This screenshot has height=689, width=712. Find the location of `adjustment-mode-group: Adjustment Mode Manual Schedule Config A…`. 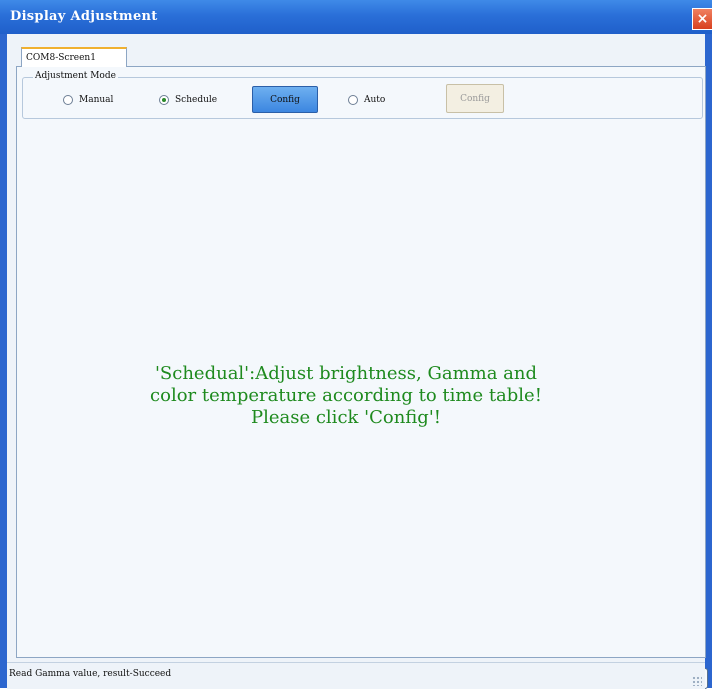

adjustment-mode-group: Adjustment Mode Manual Schedule Config A… is located at coordinates (362, 95).